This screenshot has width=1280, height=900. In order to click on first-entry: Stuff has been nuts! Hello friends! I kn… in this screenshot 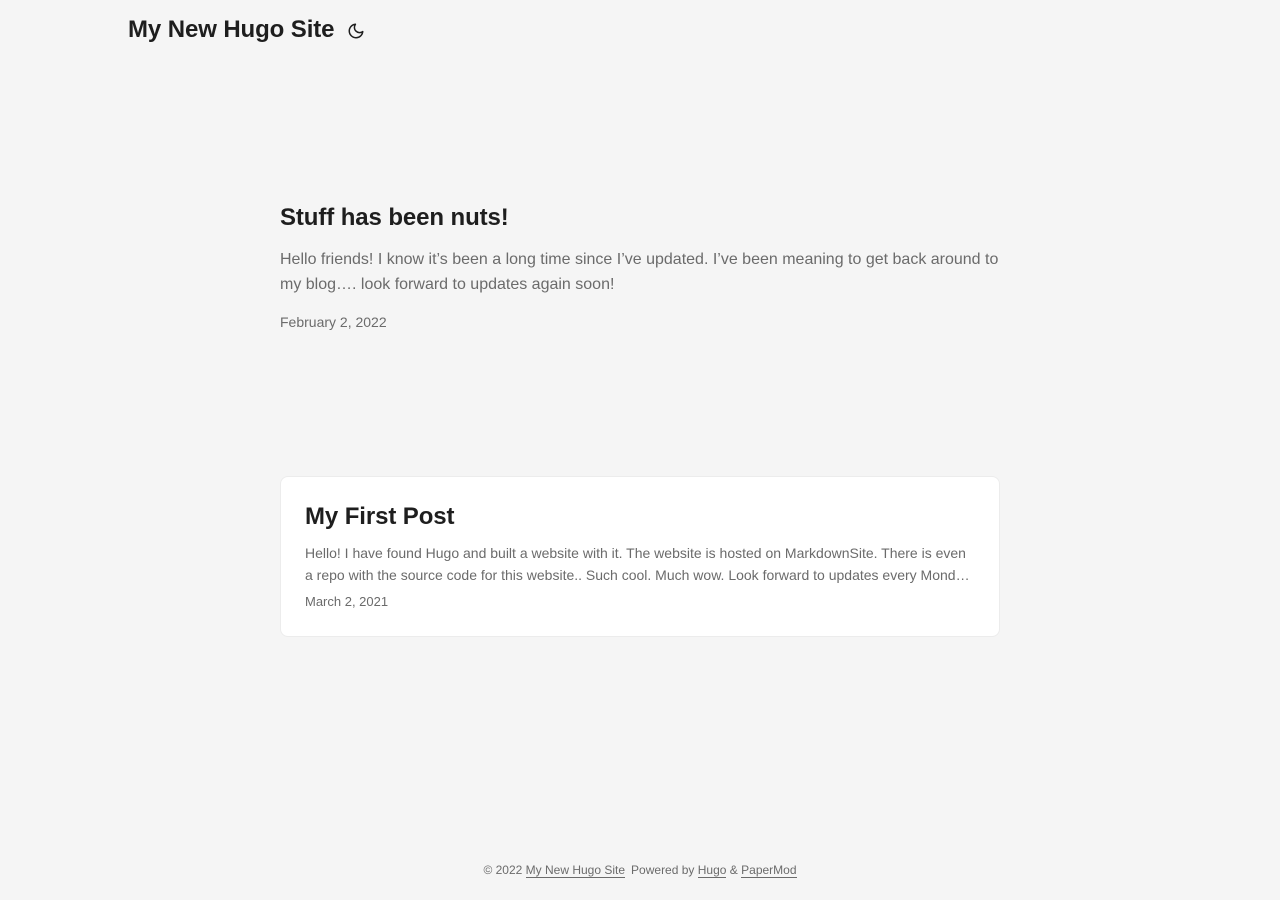, I will do `click(640, 266)`.